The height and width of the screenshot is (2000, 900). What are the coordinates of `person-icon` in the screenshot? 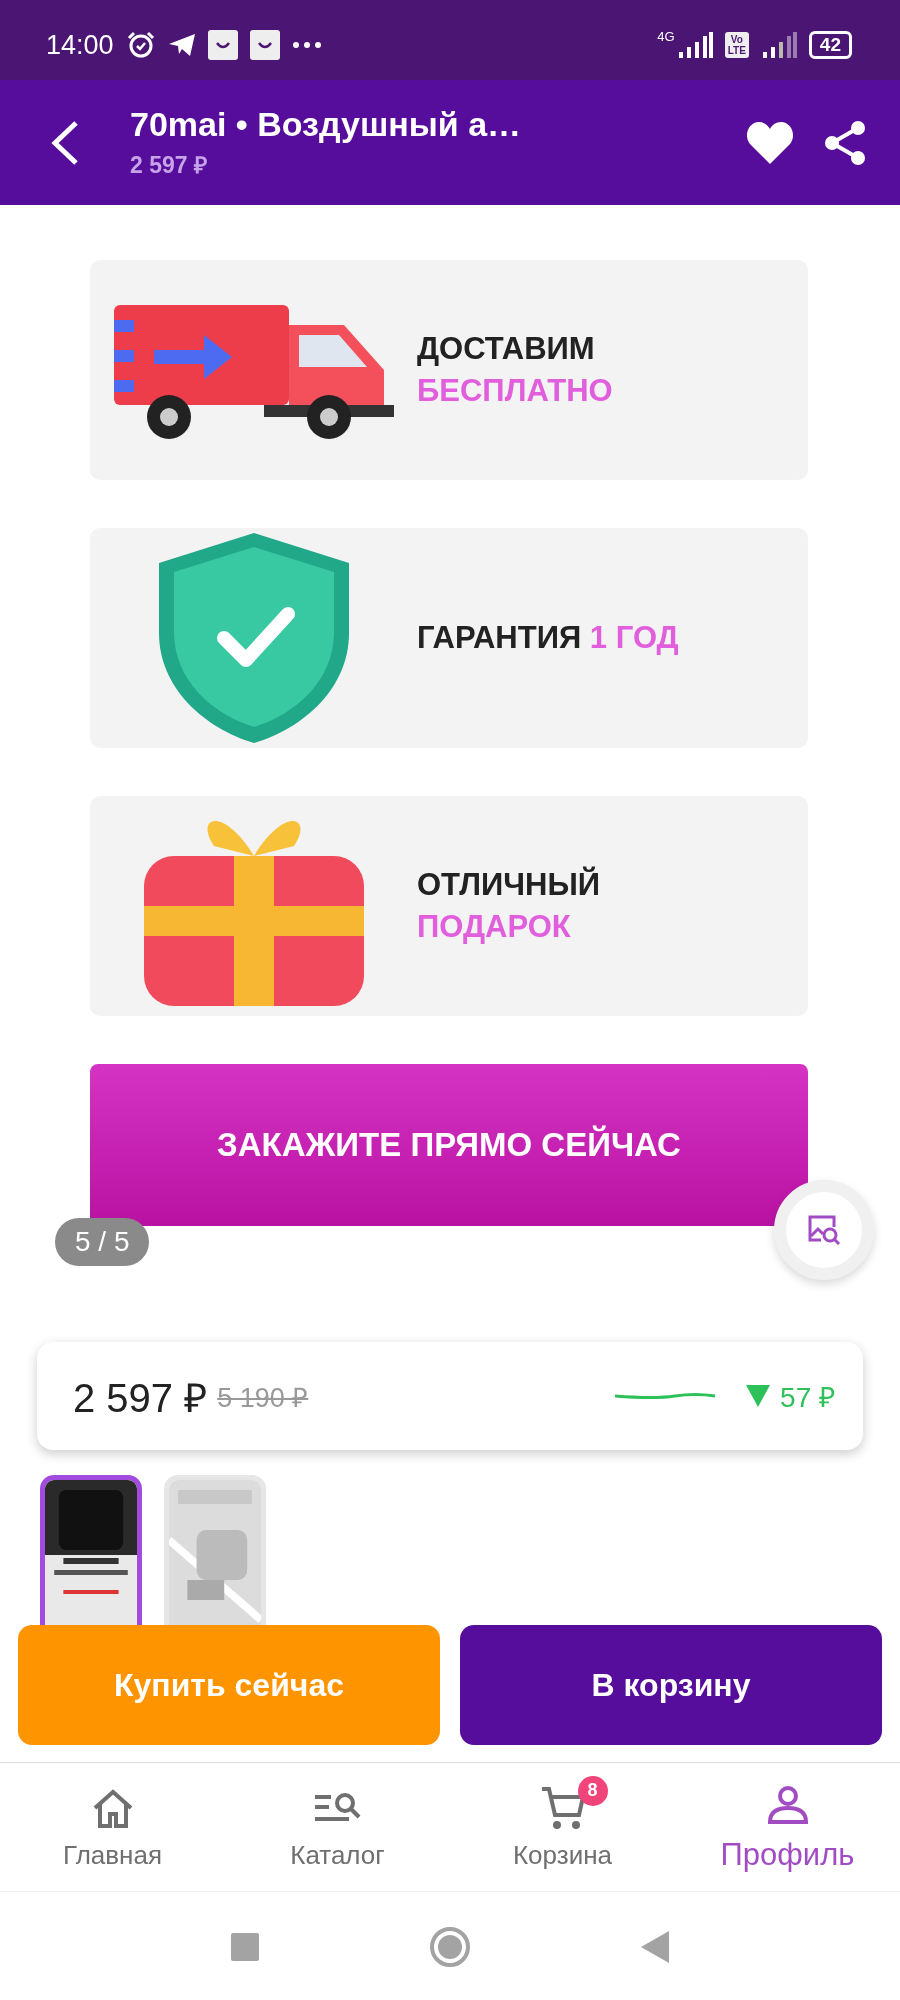 It's located at (787, 1805).